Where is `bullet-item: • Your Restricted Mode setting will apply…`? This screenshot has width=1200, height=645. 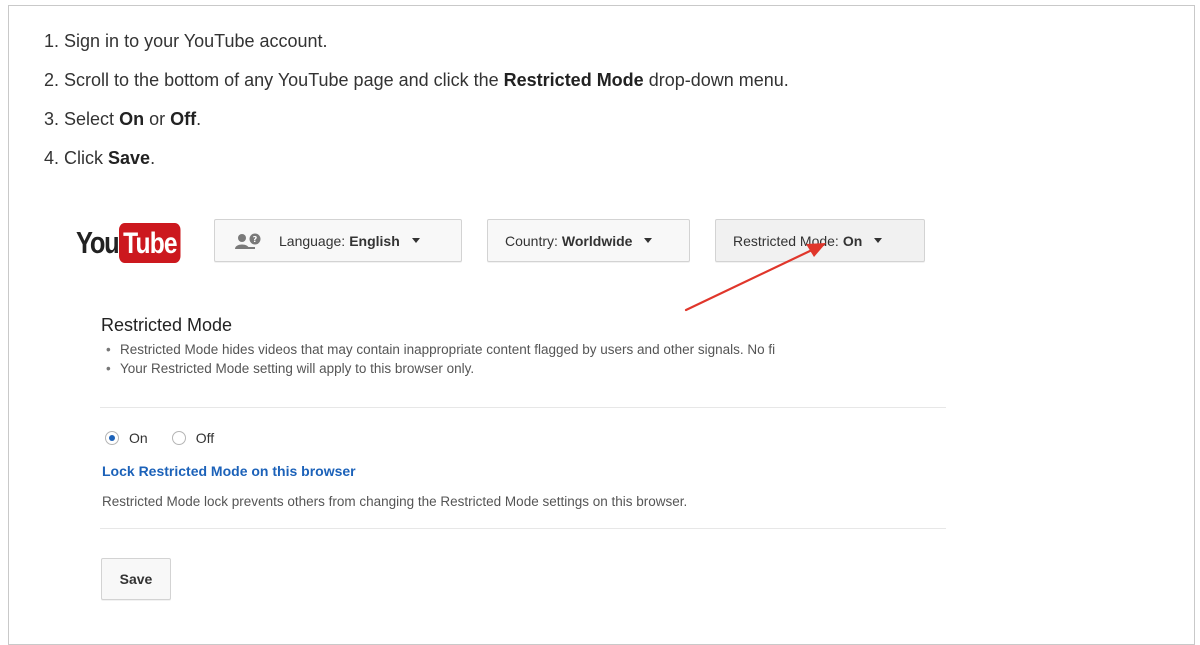
bullet-item: • Your Restricted Mode setting will apply… is located at coordinates (290, 368).